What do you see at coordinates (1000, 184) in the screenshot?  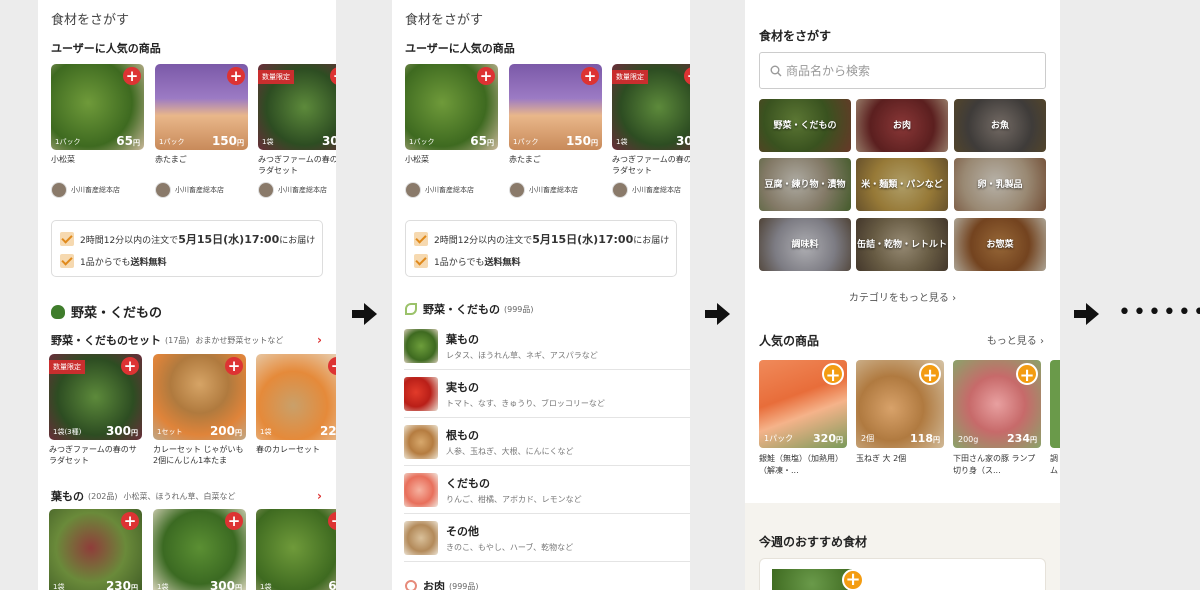 I see `category-tile: 卵・乳製品` at bounding box center [1000, 184].